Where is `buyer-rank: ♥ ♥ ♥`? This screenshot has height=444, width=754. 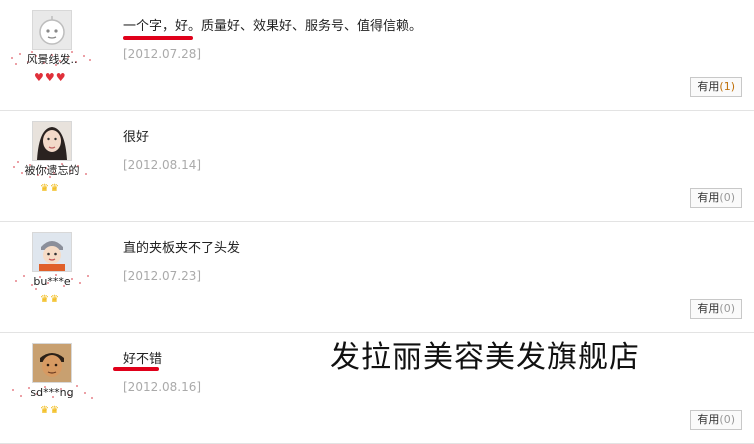 buyer-rank: ♥ ♥ ♥ is located at coordinates (50, 78).